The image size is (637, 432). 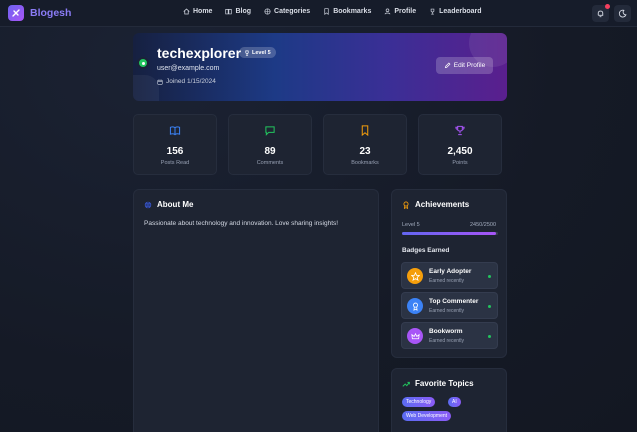 I want to click on stat-card-comments: 89 Comments, so click(x=270, y=144).